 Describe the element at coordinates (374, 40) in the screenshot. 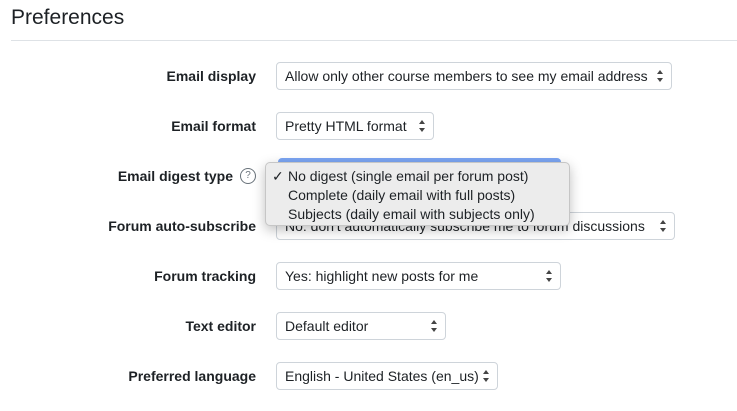

I see `title-divider` at that location.